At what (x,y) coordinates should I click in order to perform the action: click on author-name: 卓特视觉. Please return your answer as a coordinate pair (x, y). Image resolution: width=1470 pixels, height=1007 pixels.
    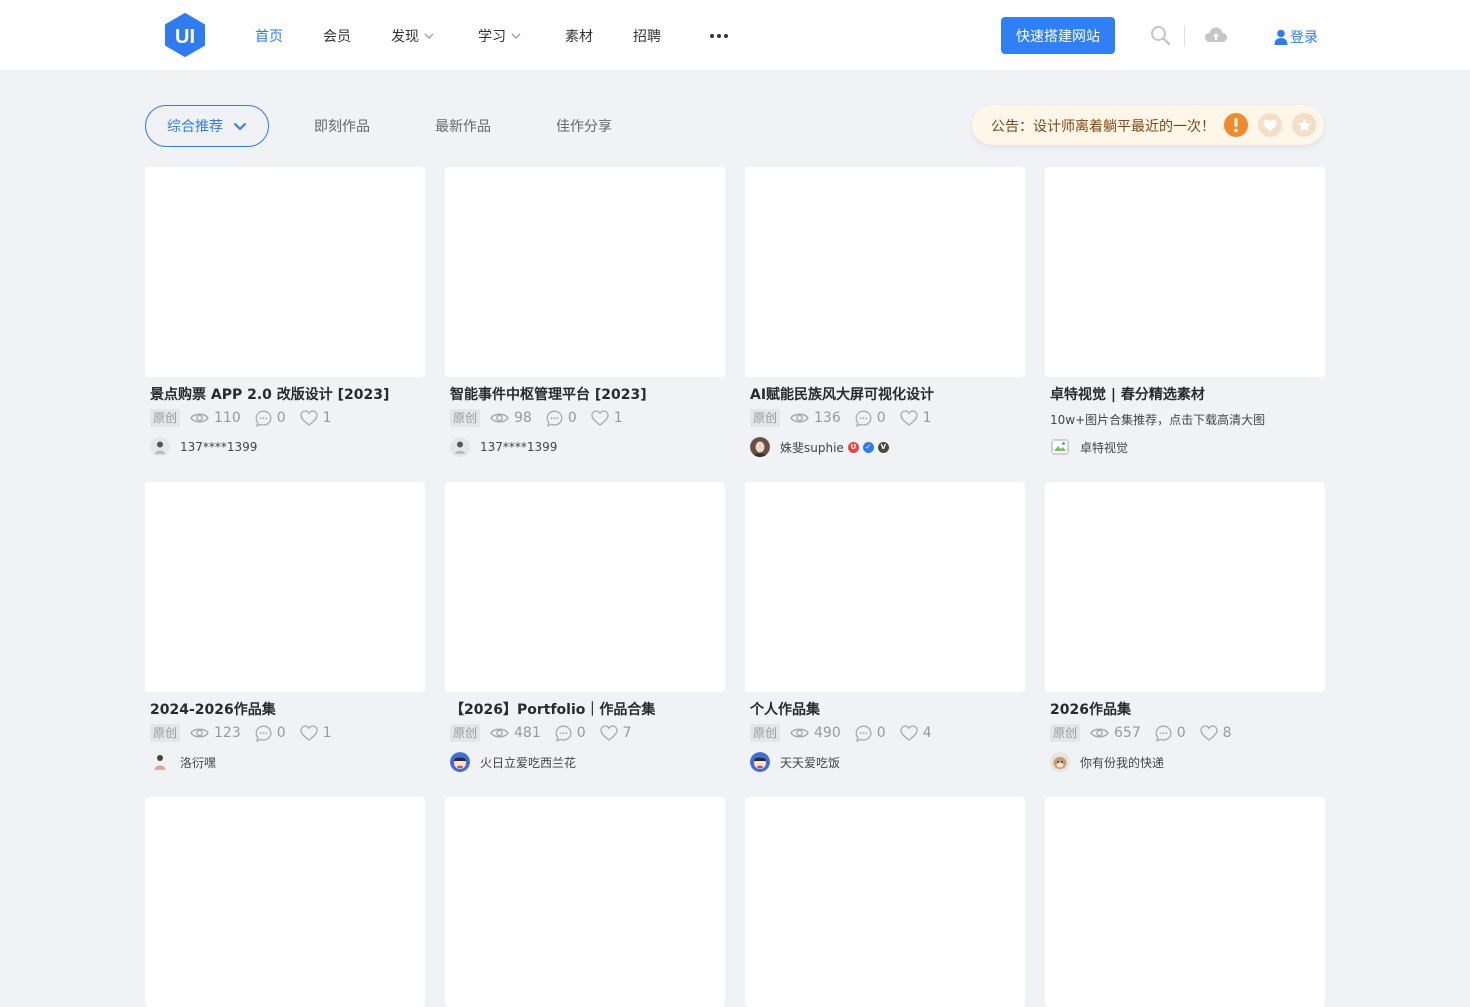
    Looking at the image, I should click on (1104, 447).